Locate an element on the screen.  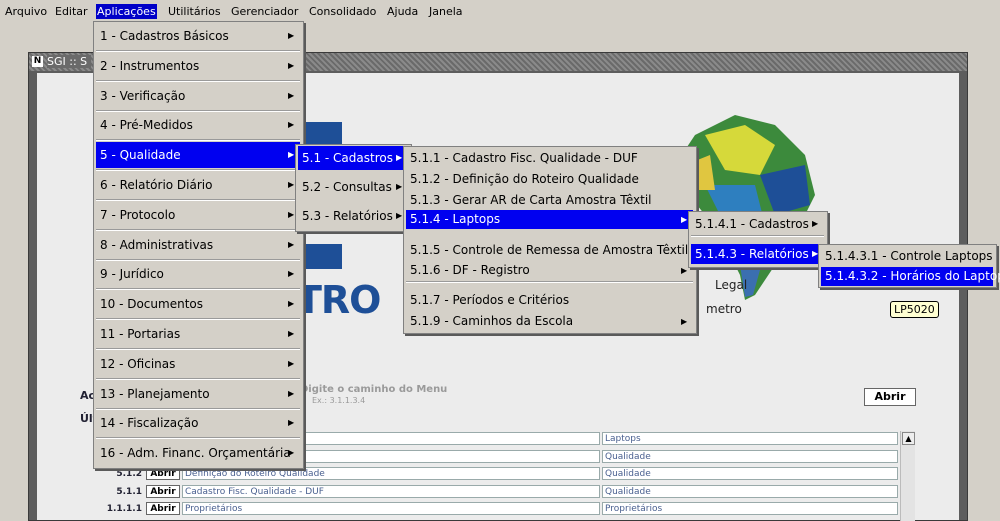
aplicacoes-menu-item-label: 3 - Verificação is located at coordinates (143, 95).